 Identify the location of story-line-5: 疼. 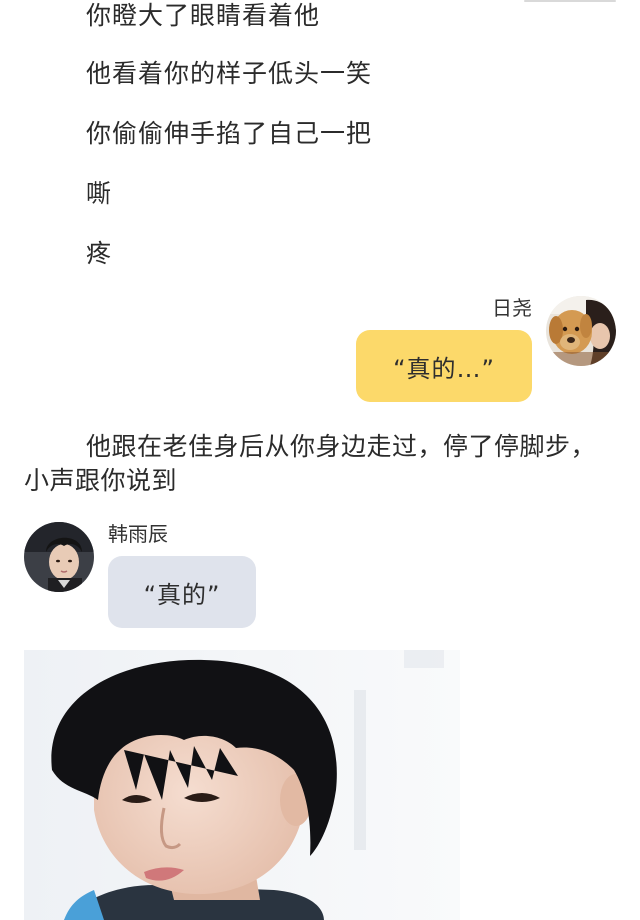
(99, 253).